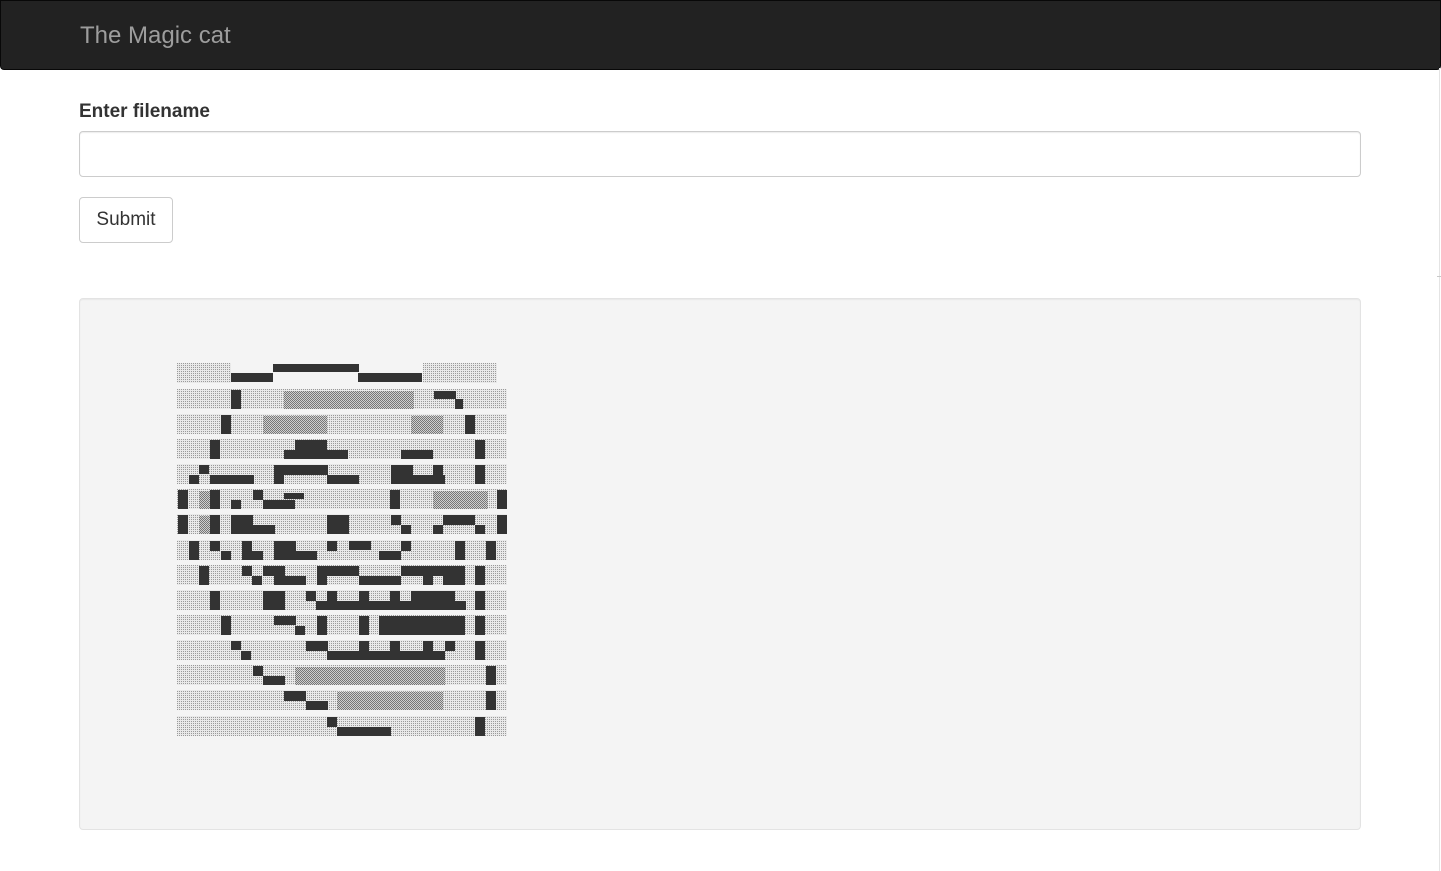  I want to click on cat-ascii-art, so click(343, 552).